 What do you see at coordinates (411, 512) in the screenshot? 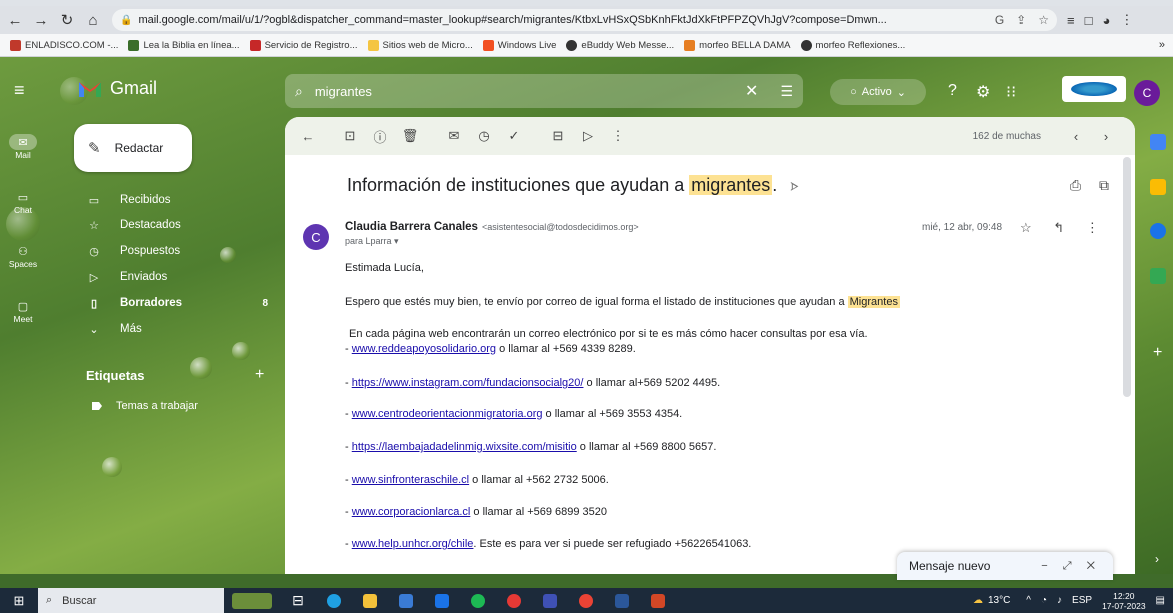
I see `institution-link: www.corporacionlarca.cl` at bounding box center [411, 512].